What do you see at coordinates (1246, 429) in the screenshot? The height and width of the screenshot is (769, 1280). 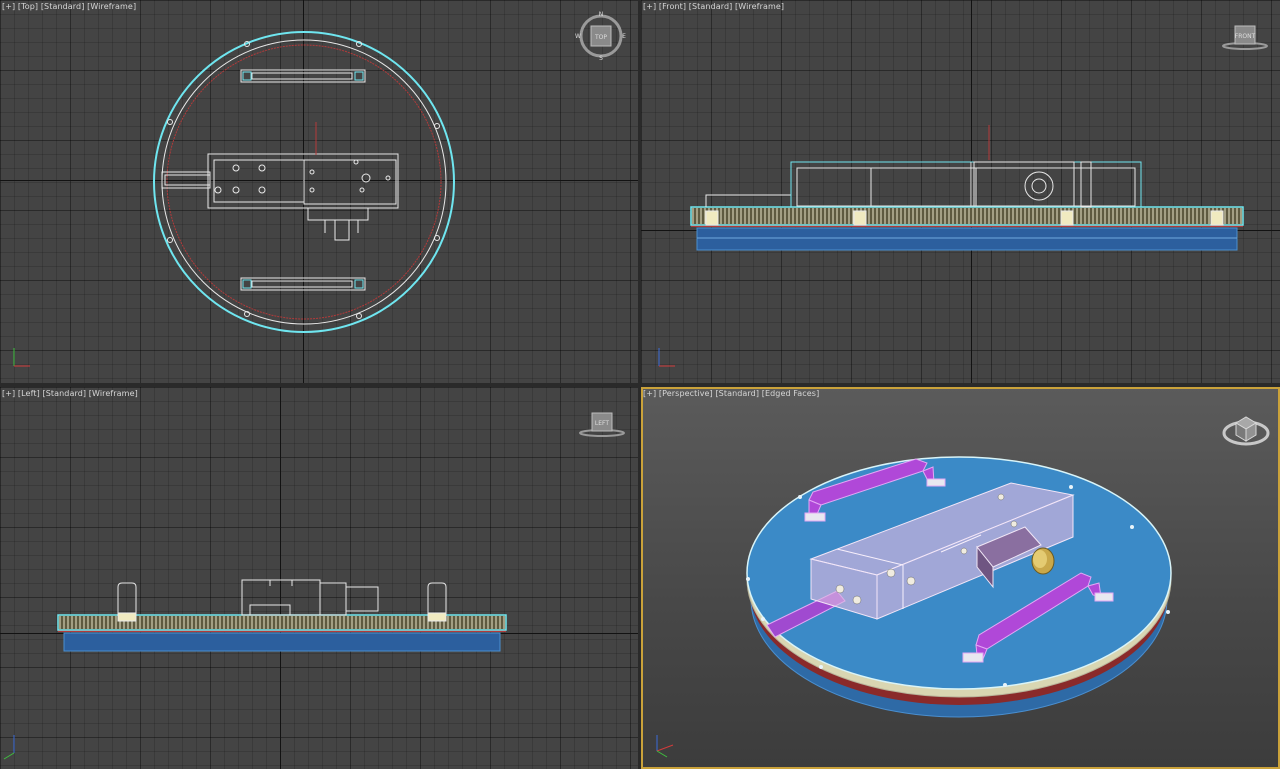 I see `viewcube-icon` at bounding box center [1246, 429].